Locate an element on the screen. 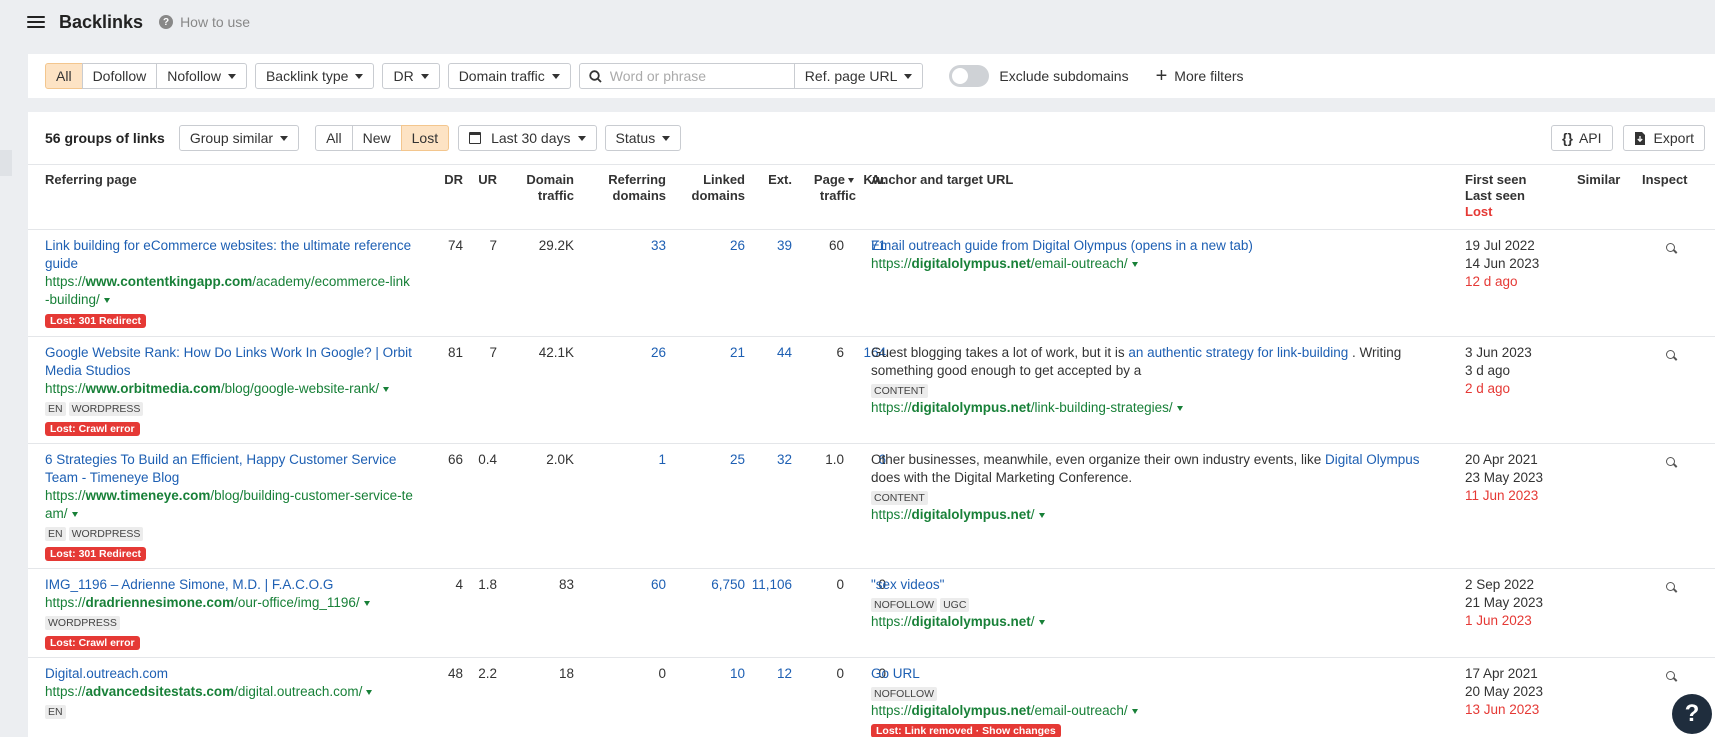 Image resolution: width=1715 pixels, height=737 pixels. col-inspect: Inspect is located at coordinates (1665, 180).